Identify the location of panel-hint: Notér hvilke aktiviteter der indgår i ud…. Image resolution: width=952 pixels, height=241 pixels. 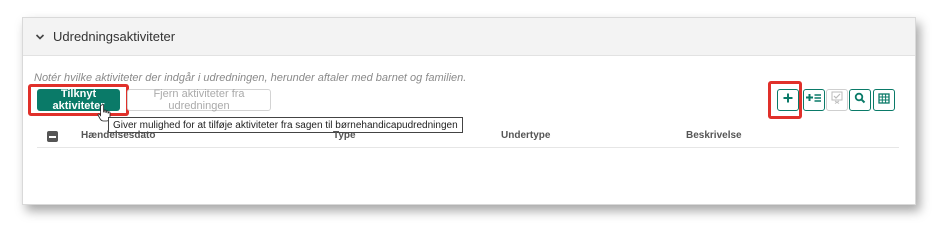
(250, 78).